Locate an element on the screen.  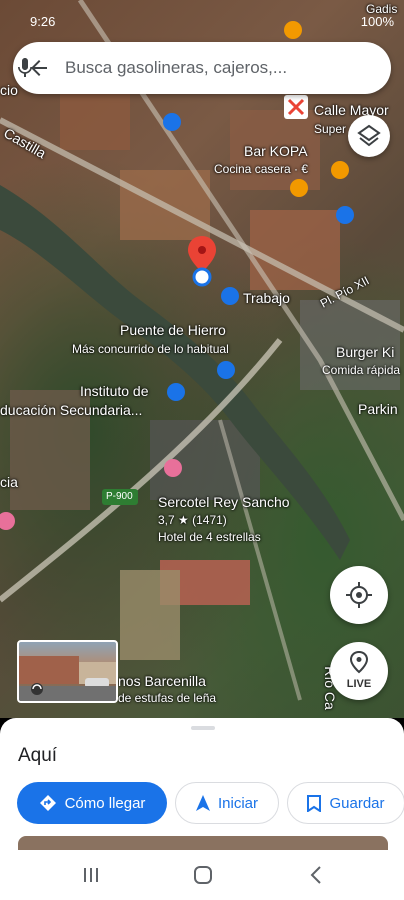
recent-apps-icon is located at coordinates (91, 875).